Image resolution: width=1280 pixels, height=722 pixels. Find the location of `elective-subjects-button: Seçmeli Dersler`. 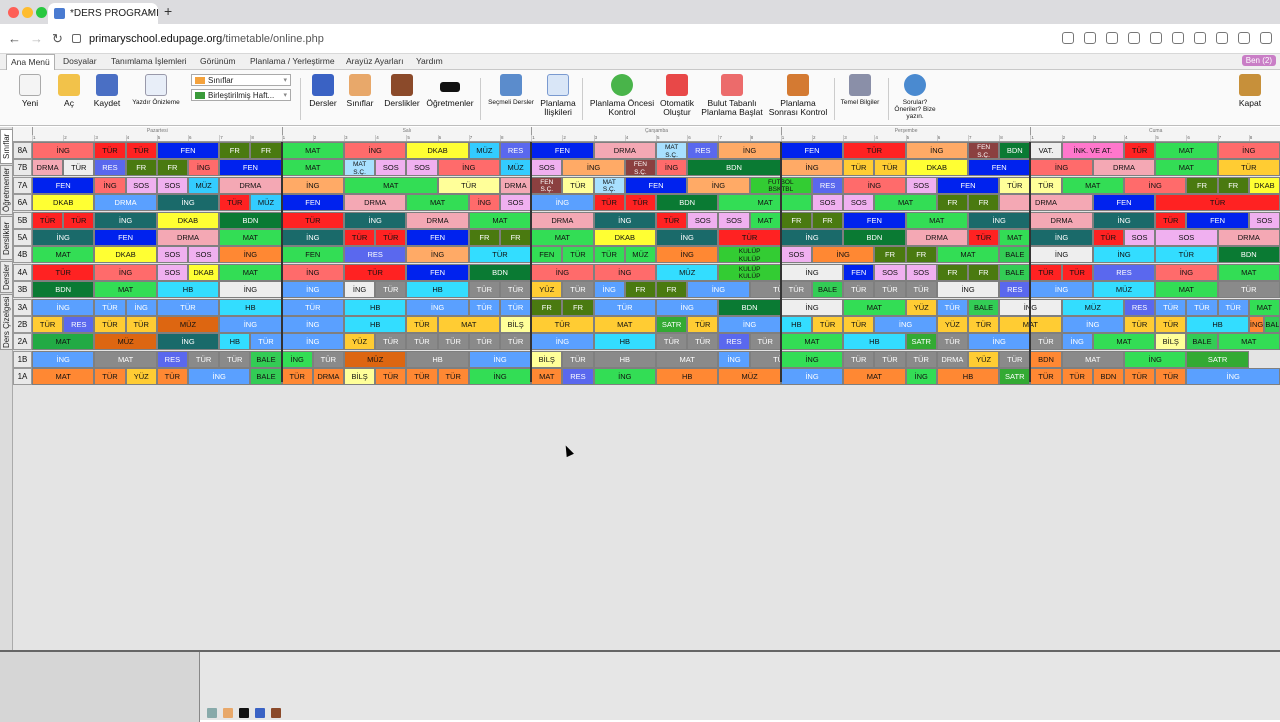

elective-subjects-button: Seçmeli Dersler is located at coordinates (511, 90).